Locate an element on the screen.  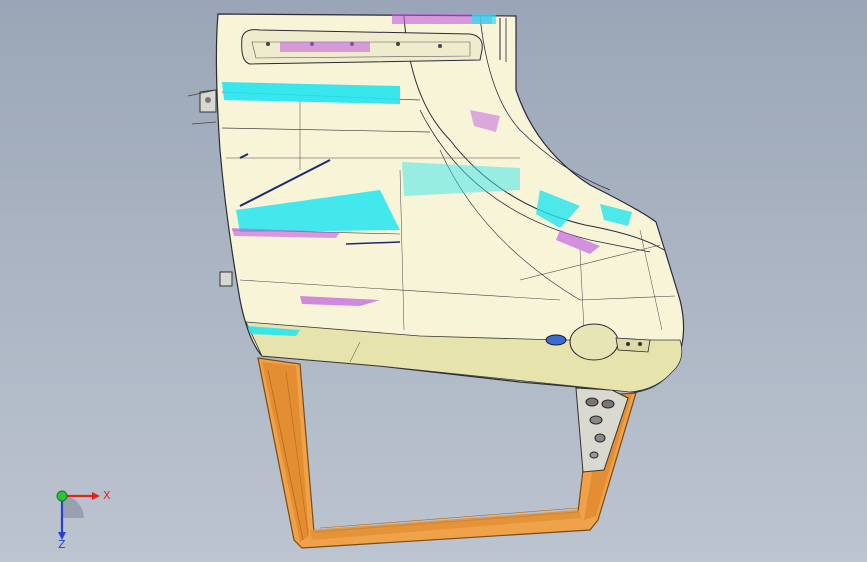
coordinate-triad-icon: X Z is located at coordinates (83, 520).